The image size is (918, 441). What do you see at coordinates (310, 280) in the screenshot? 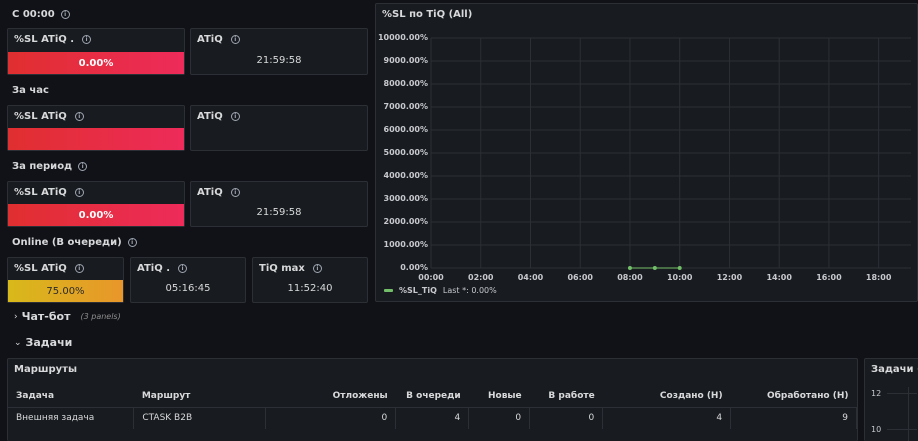
I see `panel-tiq-max: TiQ max i 11:52:40` at bounding box center [310, 280].